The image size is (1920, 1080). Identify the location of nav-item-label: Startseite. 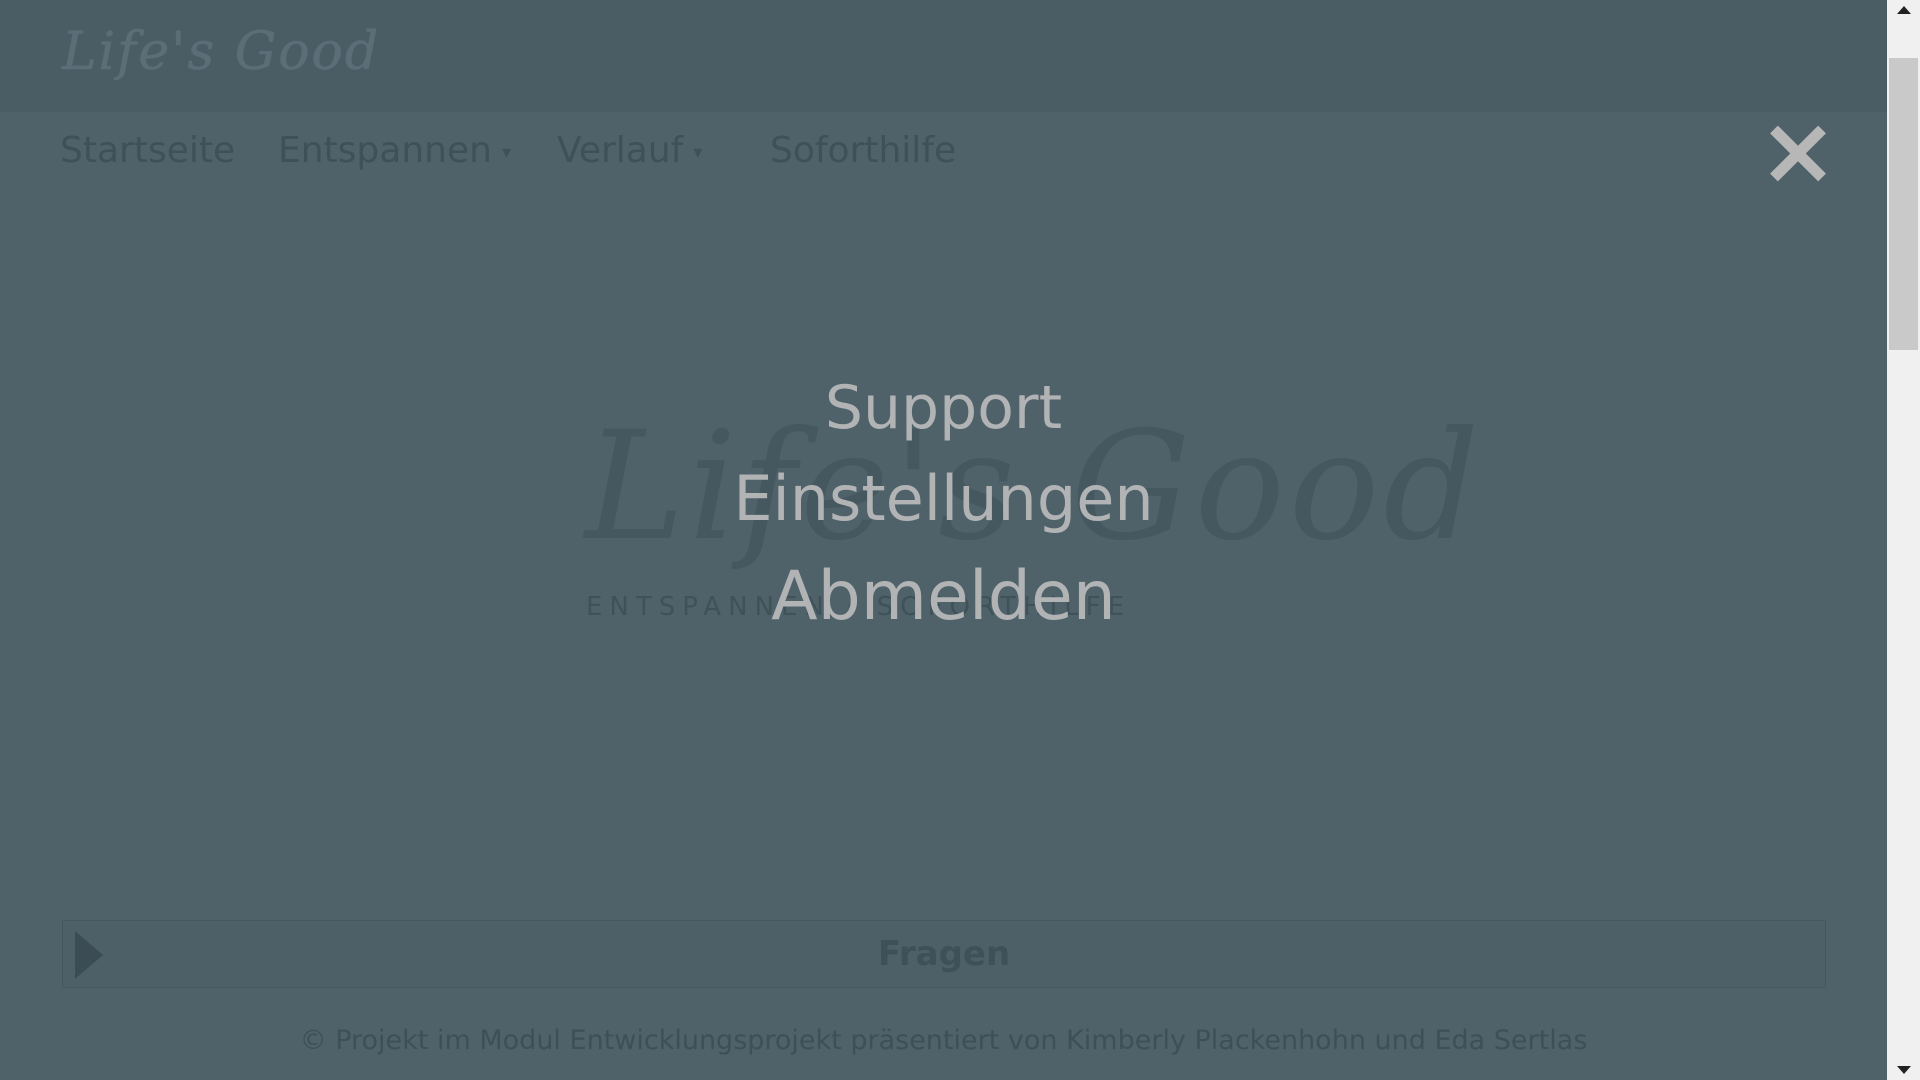
(148, 150).